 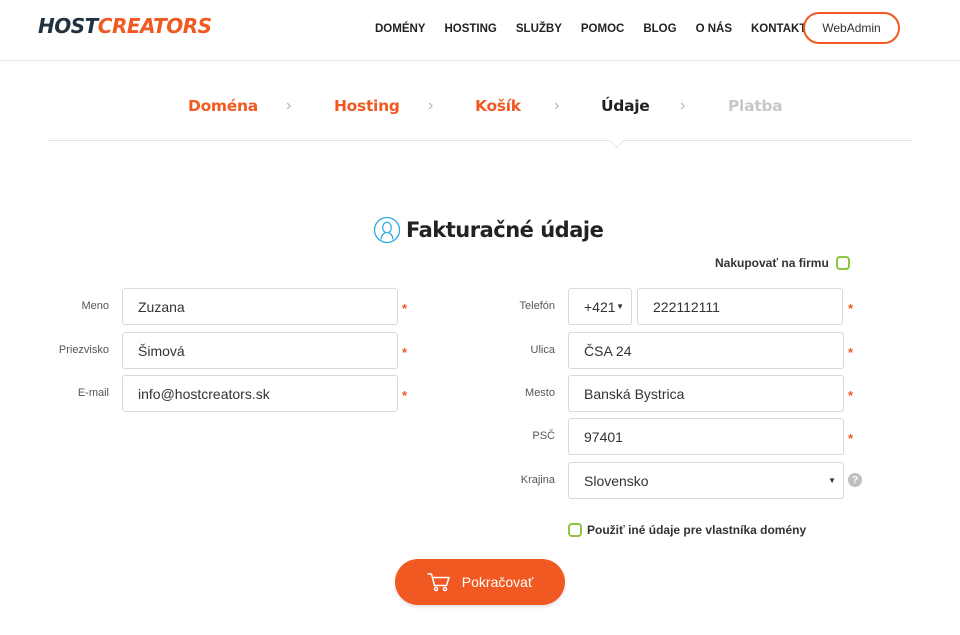 What do you see at coordinates (697, 530) in the screenshot?
I see `domain-owner-label: Použiť iné údaje pre vlastníka domény` at bounding box center [697, 530].